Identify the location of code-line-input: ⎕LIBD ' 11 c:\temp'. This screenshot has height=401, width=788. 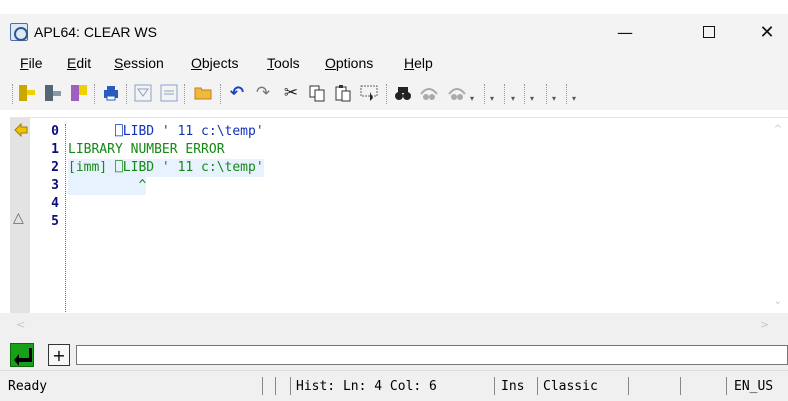
(166, 131).